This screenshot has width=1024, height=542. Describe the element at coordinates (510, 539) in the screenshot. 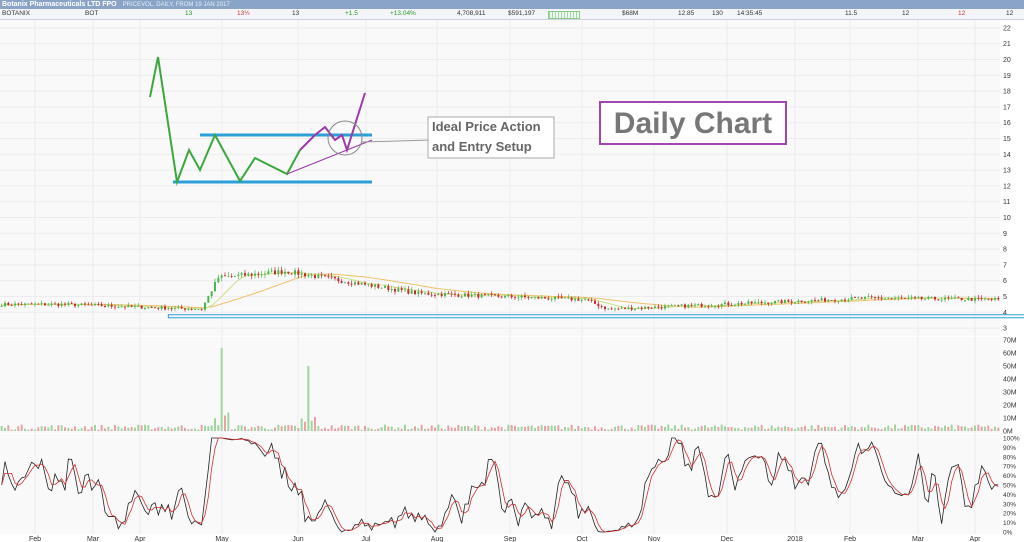

I see `time-tick-label: Sep` at that location.